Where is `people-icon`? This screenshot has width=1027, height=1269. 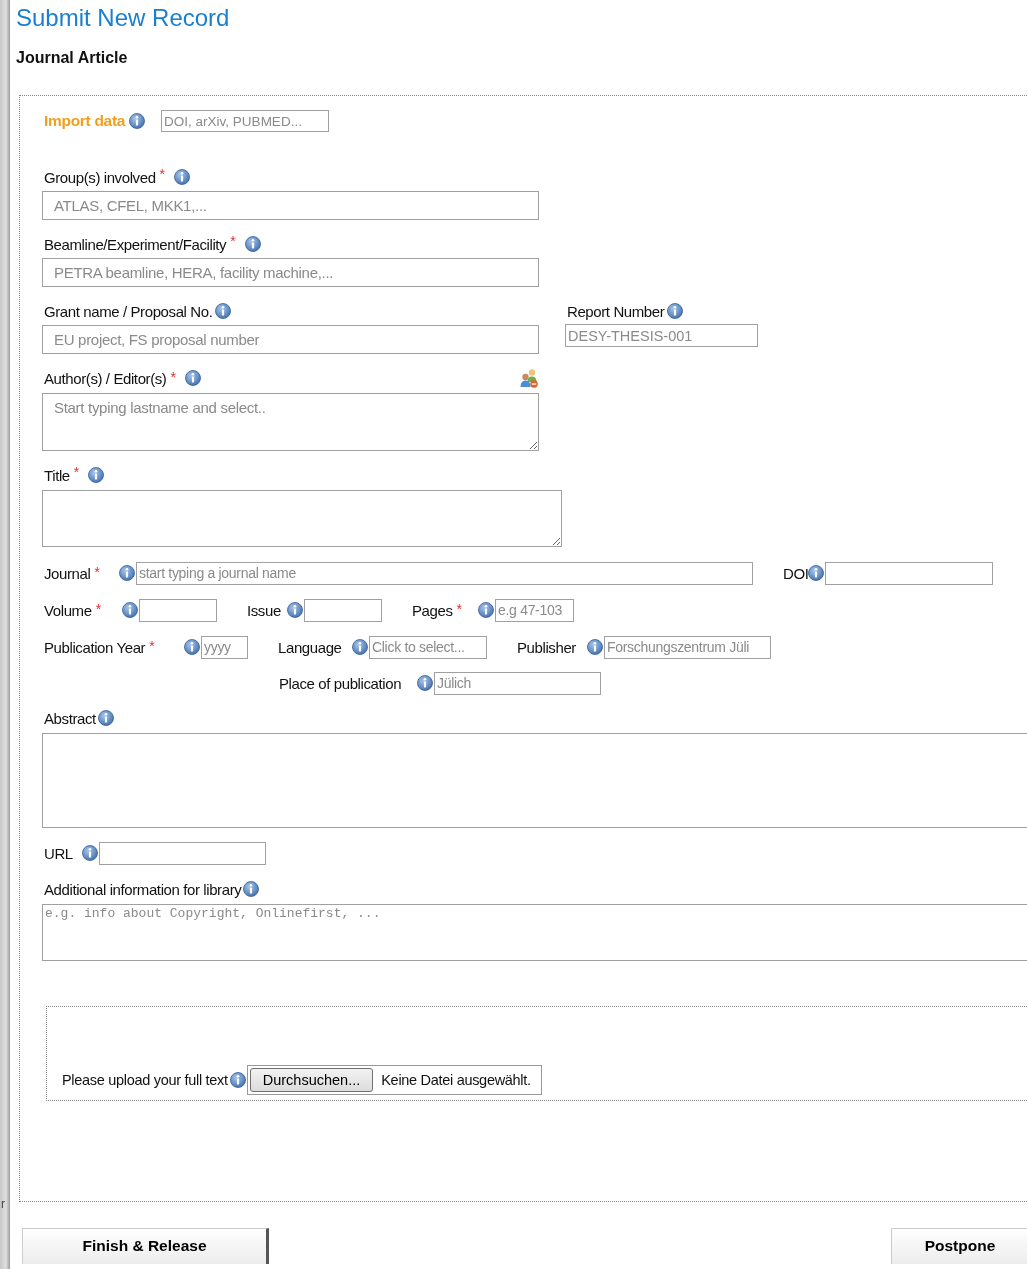 people-icon is located at coordinates (529, 378).